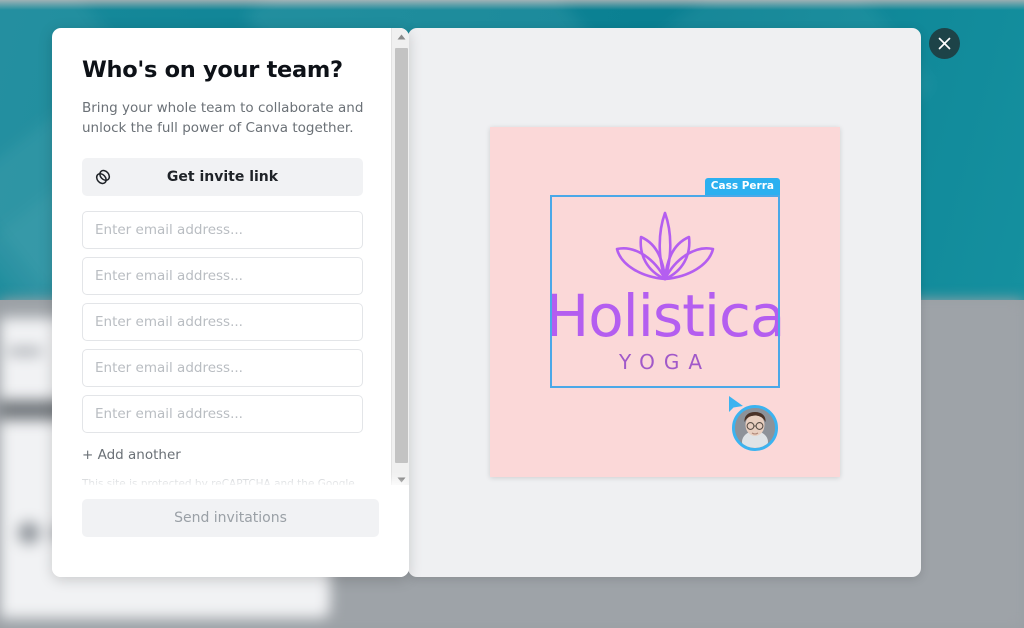 The width and height of the screenshot is (1024, 628). What do you see at coordinates (212, 70) in the screenshot?
I see `modal-title: Who's on your team?` at bounding box center [212, 70].